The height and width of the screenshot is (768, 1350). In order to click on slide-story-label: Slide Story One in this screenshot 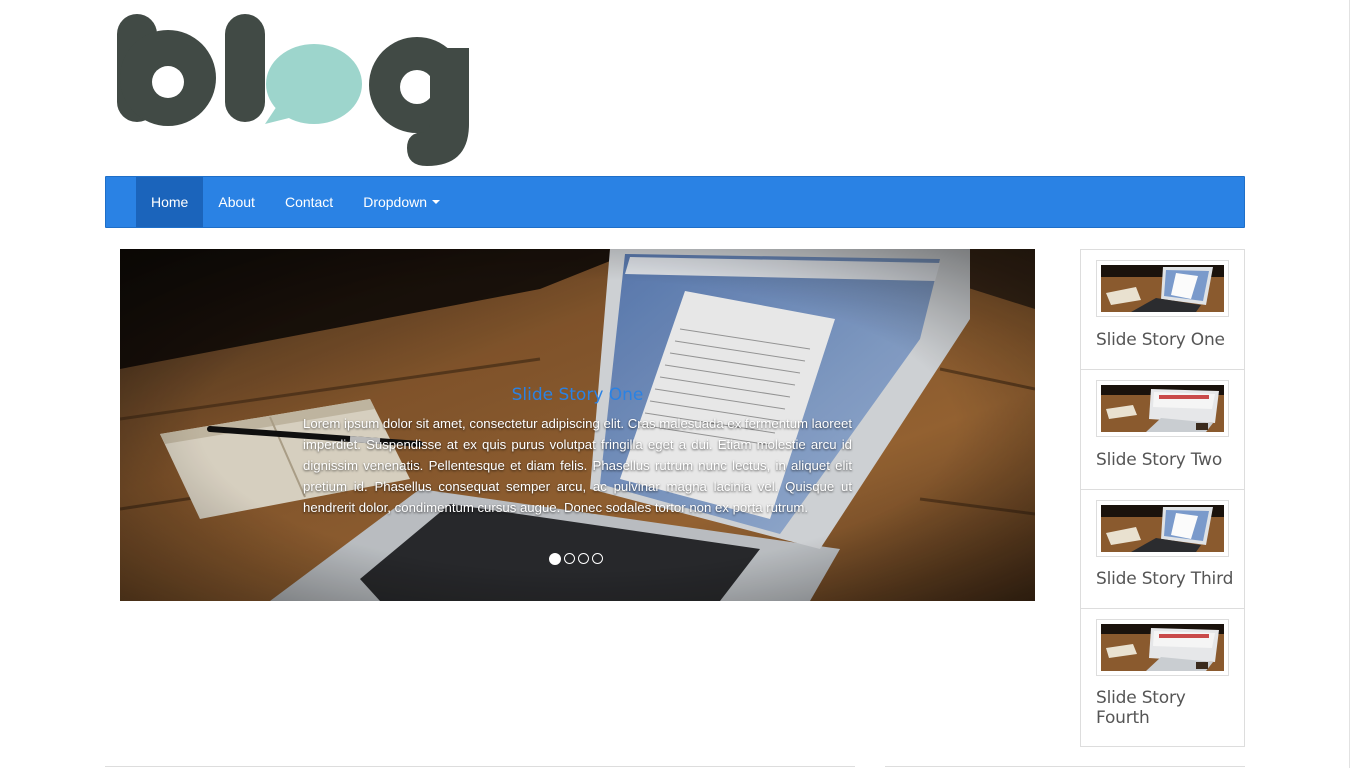, I will do `click(1160, 340)`.